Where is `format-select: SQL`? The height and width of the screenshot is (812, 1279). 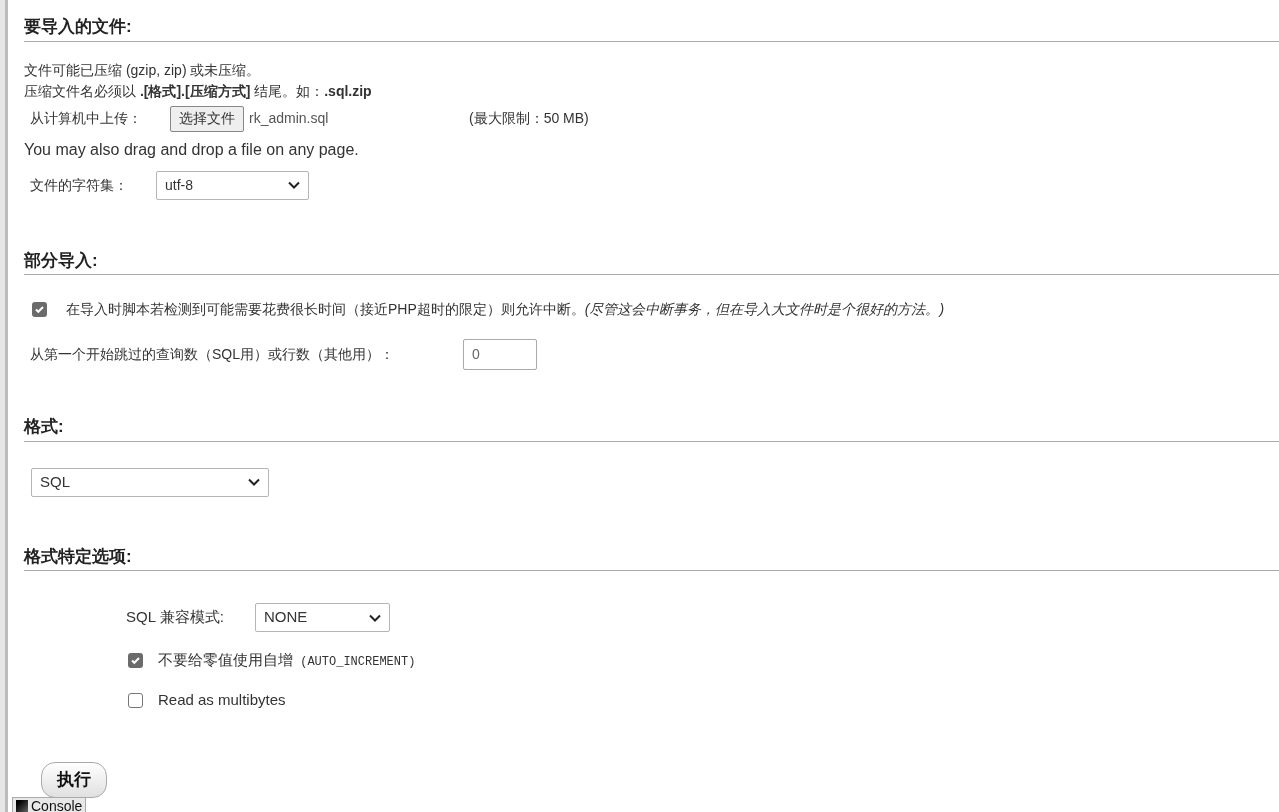
format-select: SQL is located at coordinates (150, 482).